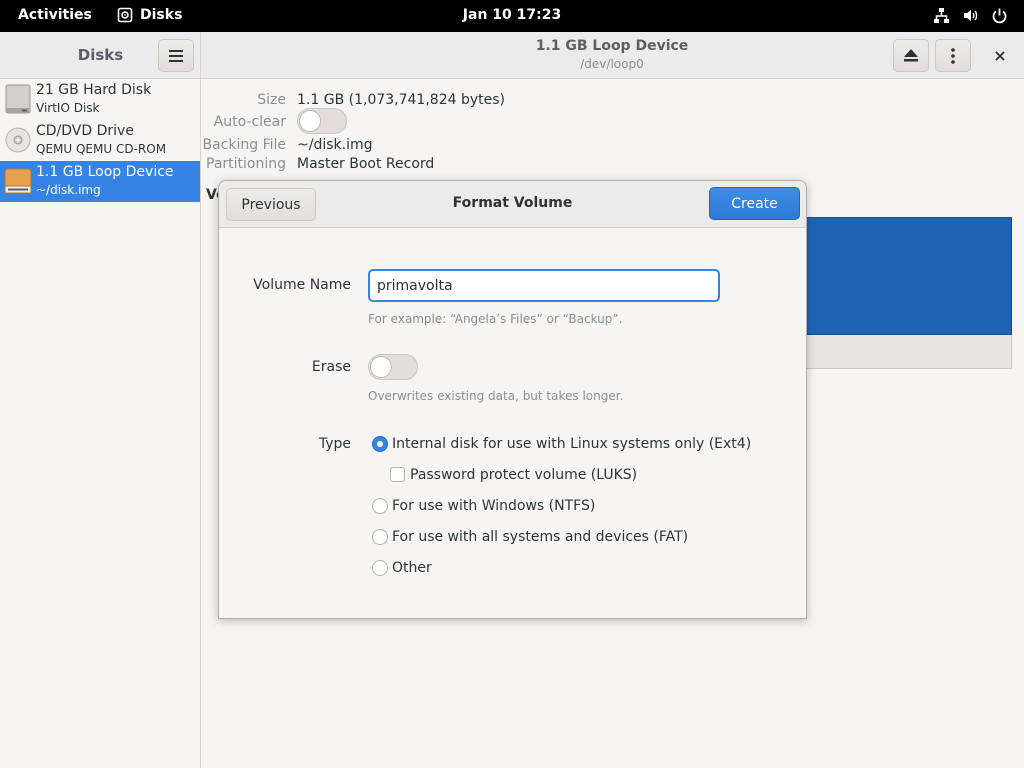 This screenshot has width=1024, height=768. Describe the element at coordinates (397, 474) in the screenshot. I see `luks-checkbox` at that location.